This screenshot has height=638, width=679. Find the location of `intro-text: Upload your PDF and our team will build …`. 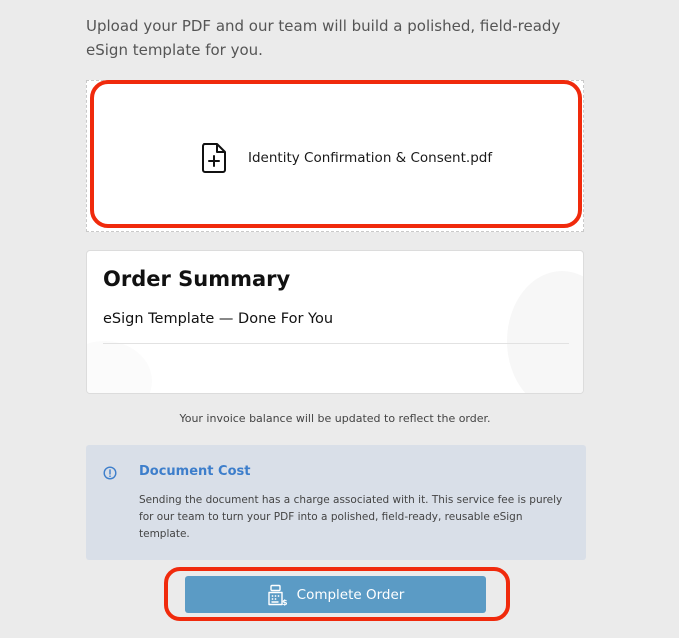

intro-text: Upload your PDF and our team will build … is located at coordinates (323, 38).